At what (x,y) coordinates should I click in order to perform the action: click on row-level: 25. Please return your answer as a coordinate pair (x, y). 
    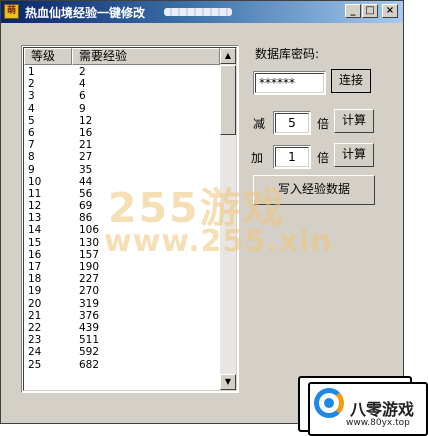
    Looking at the image, I should click on (35, 364).